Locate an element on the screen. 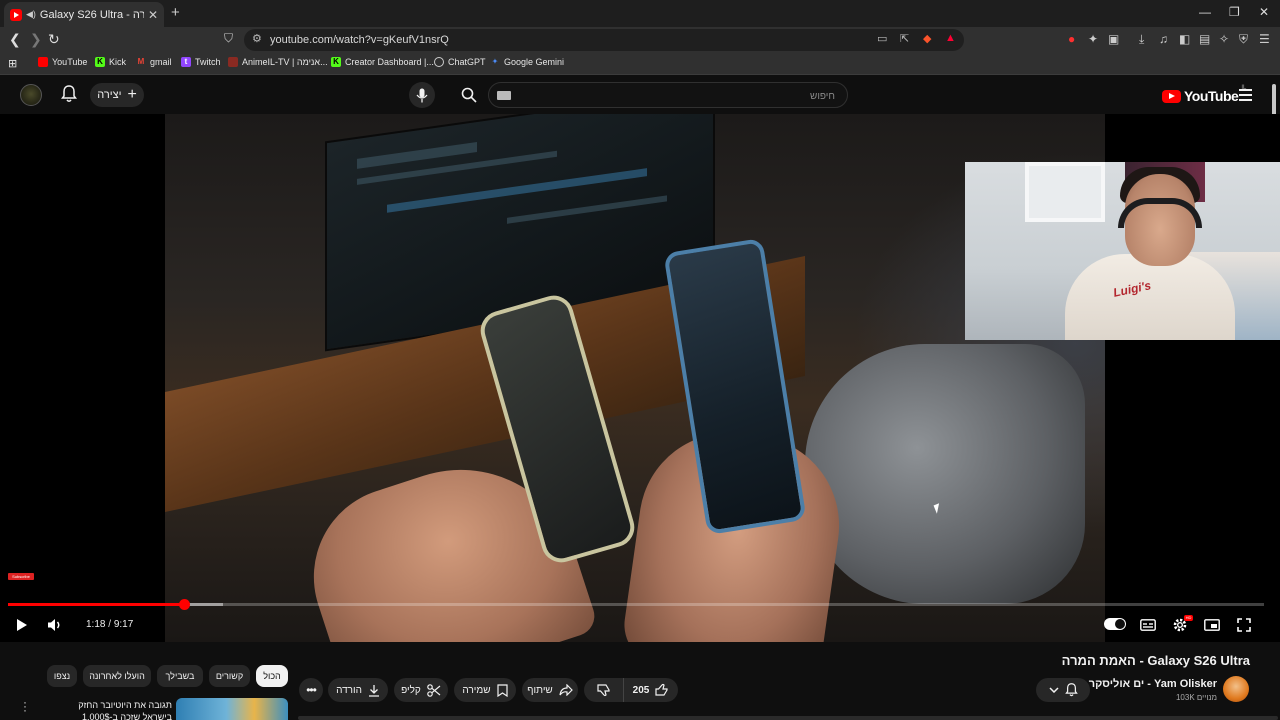 This screenshot has height=720, width=1280. download-icon is located at coordinates (373, 690).